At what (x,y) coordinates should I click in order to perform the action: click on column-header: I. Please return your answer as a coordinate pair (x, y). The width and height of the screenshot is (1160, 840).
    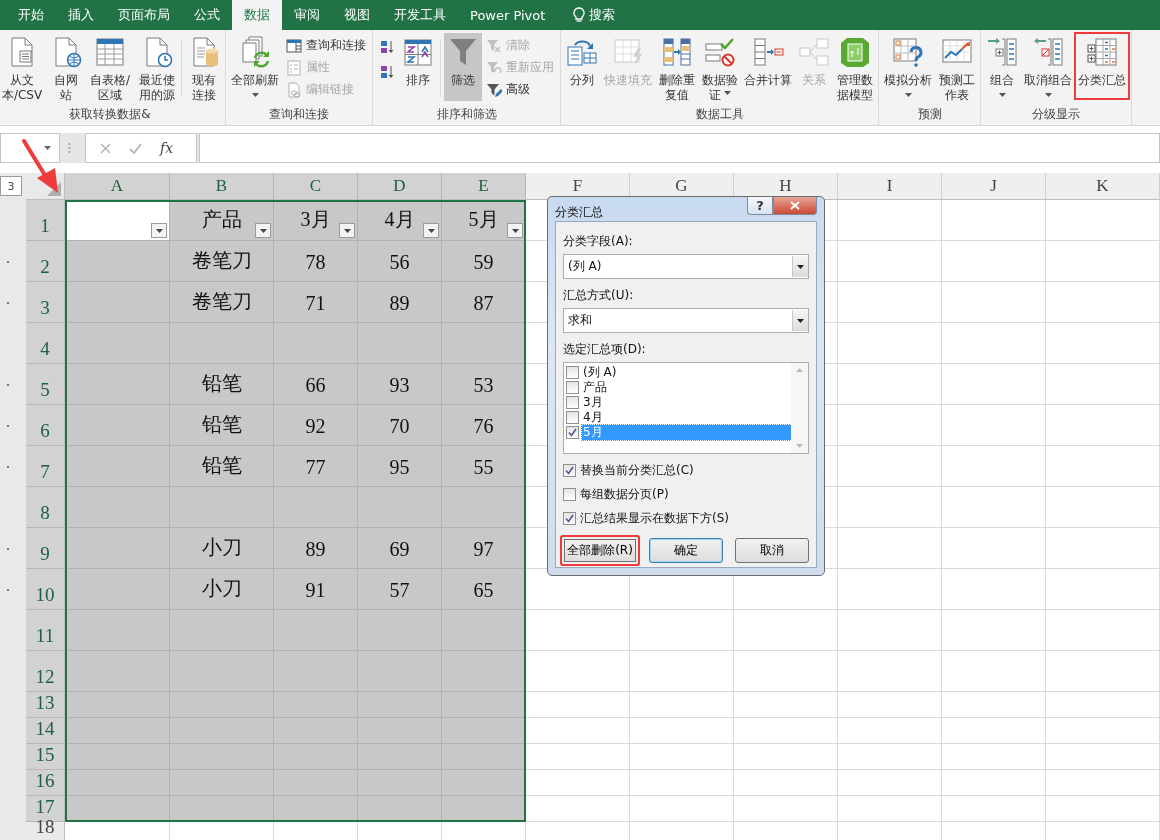
    Looking at the image, I should click on (890, 186).